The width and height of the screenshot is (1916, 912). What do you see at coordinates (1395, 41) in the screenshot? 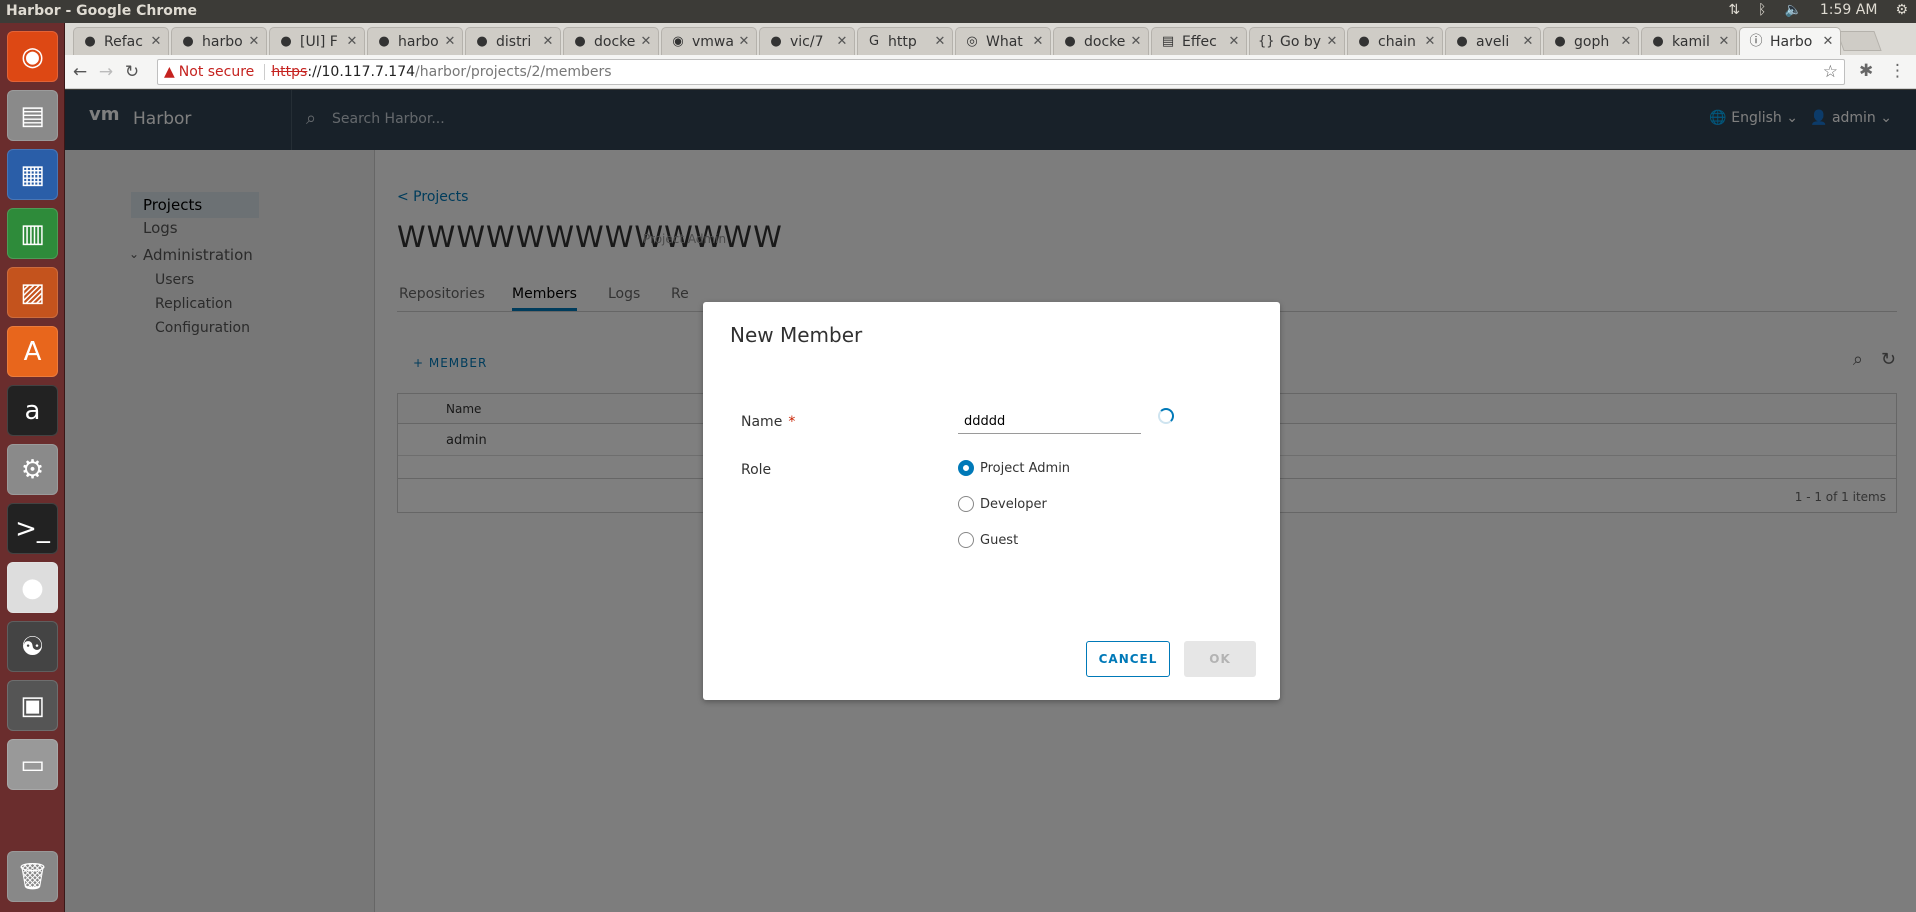
I see `browser-tab: ● chain ✕` at bounding box center [1395, 41].